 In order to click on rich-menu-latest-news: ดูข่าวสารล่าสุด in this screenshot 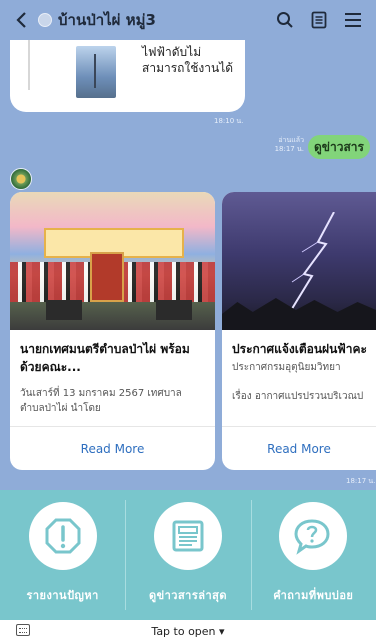, I will do `click(187, 555)`.